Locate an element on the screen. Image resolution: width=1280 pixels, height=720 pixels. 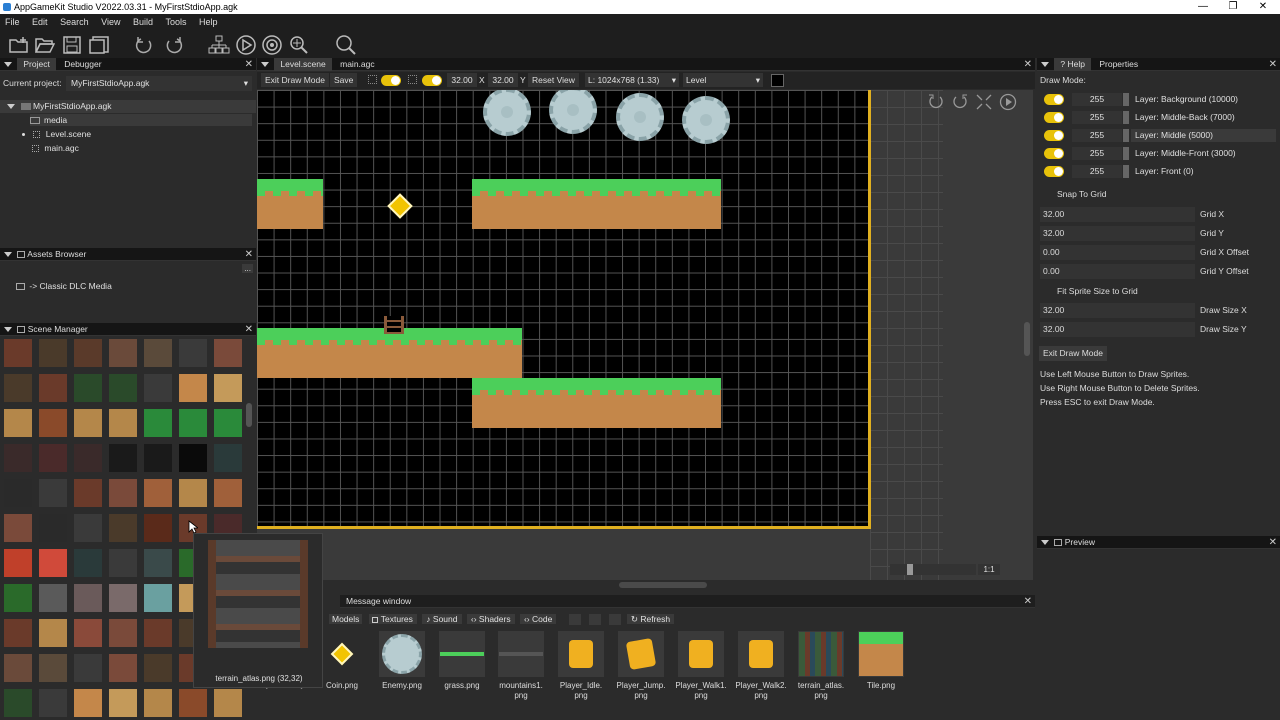
save-icon is located at coordinates (72, 45).